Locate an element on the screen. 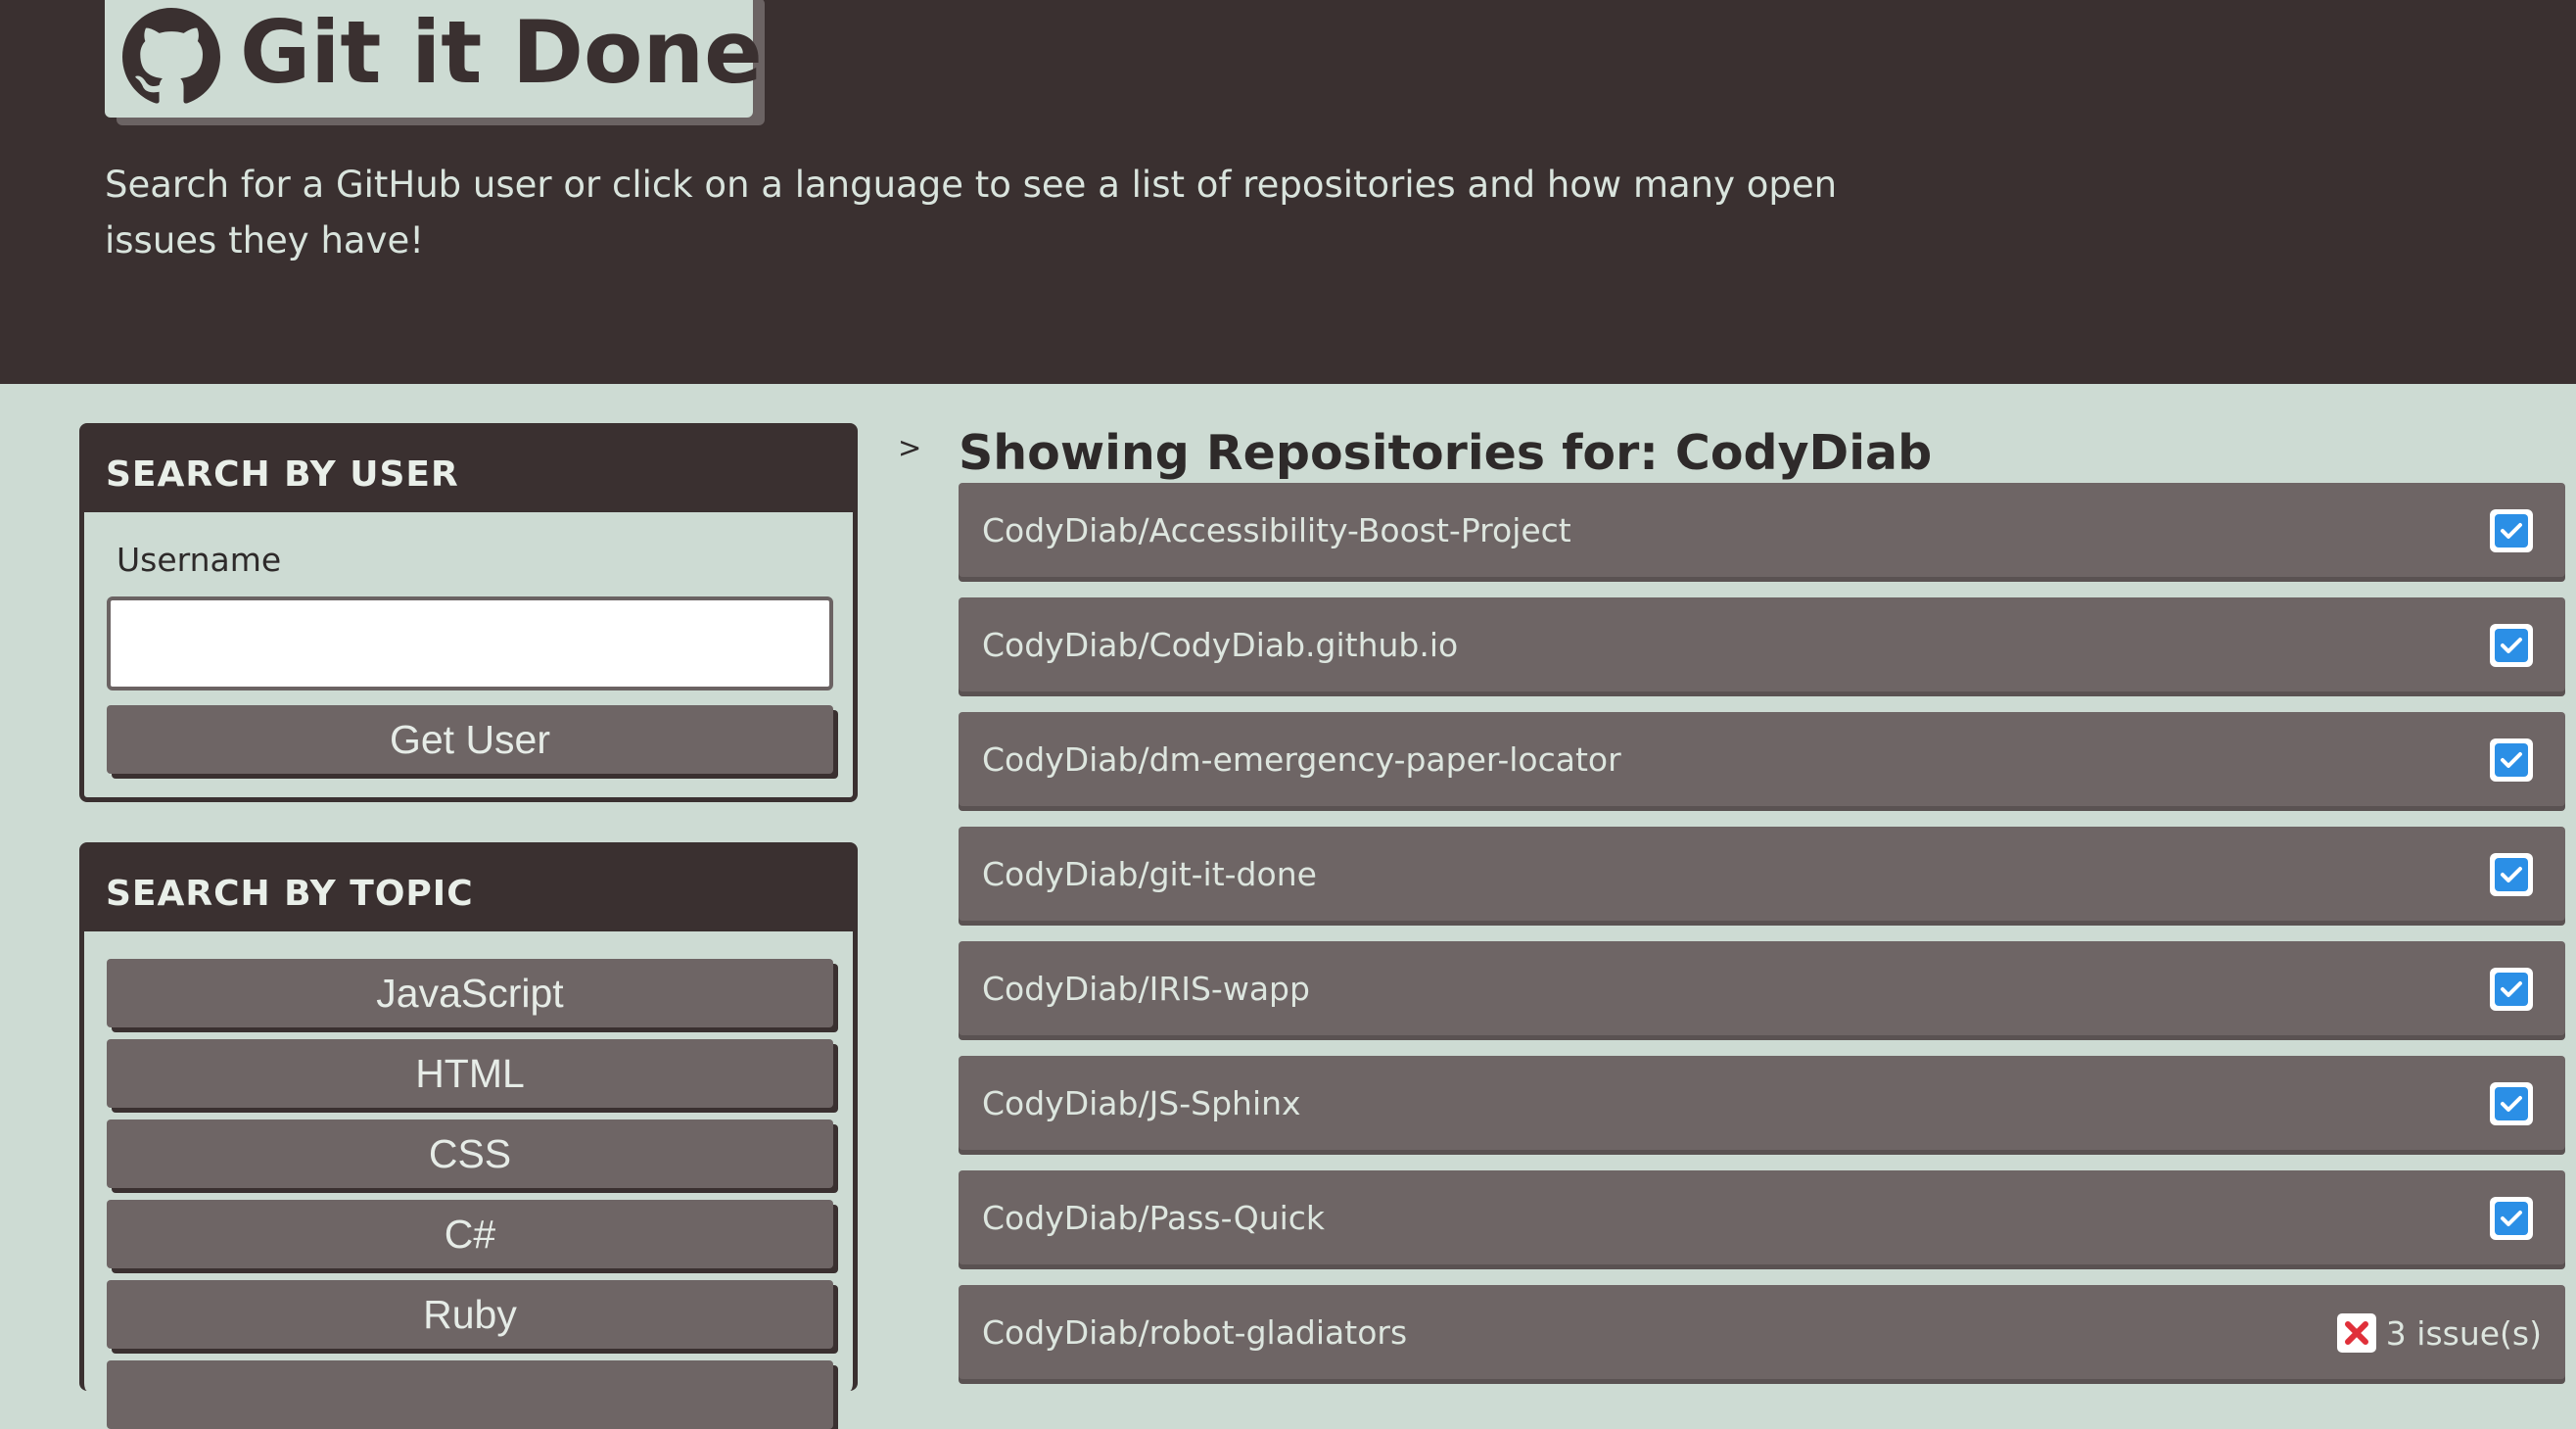 This screenshot has height=1429, width=2576. logo: Git it Done! is located at coordinates (453, 59).